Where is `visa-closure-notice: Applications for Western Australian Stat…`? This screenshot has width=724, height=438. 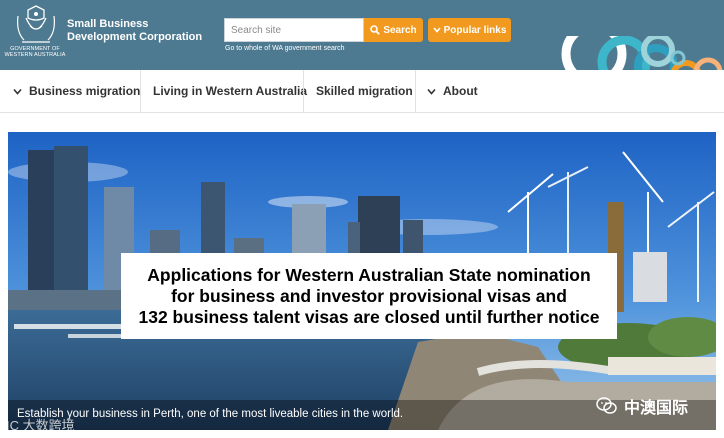
visa-closure-notice: Applications for Western Australian Stat… is located at coordinates (369, 296).